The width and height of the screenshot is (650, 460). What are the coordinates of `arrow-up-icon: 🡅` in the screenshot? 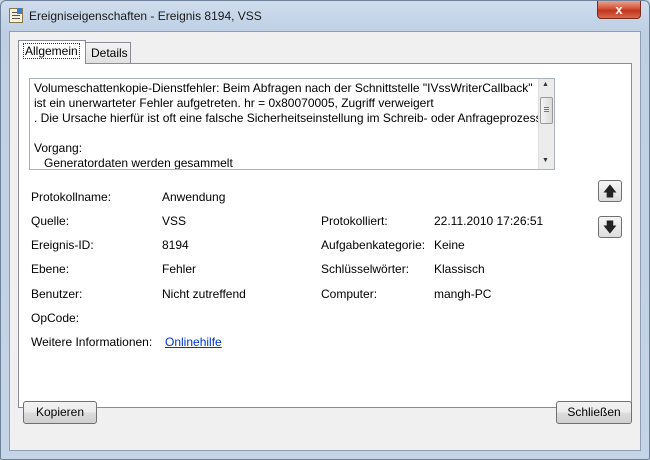 It's located at (610, 191).